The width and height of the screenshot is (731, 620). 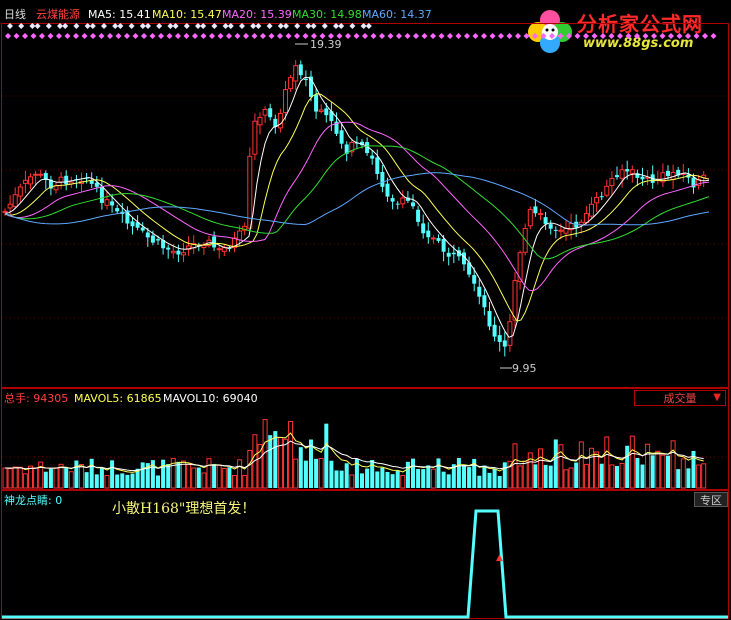 I want to click on dropdown-arrow-icon: ▼, so click(x=717, y=397).